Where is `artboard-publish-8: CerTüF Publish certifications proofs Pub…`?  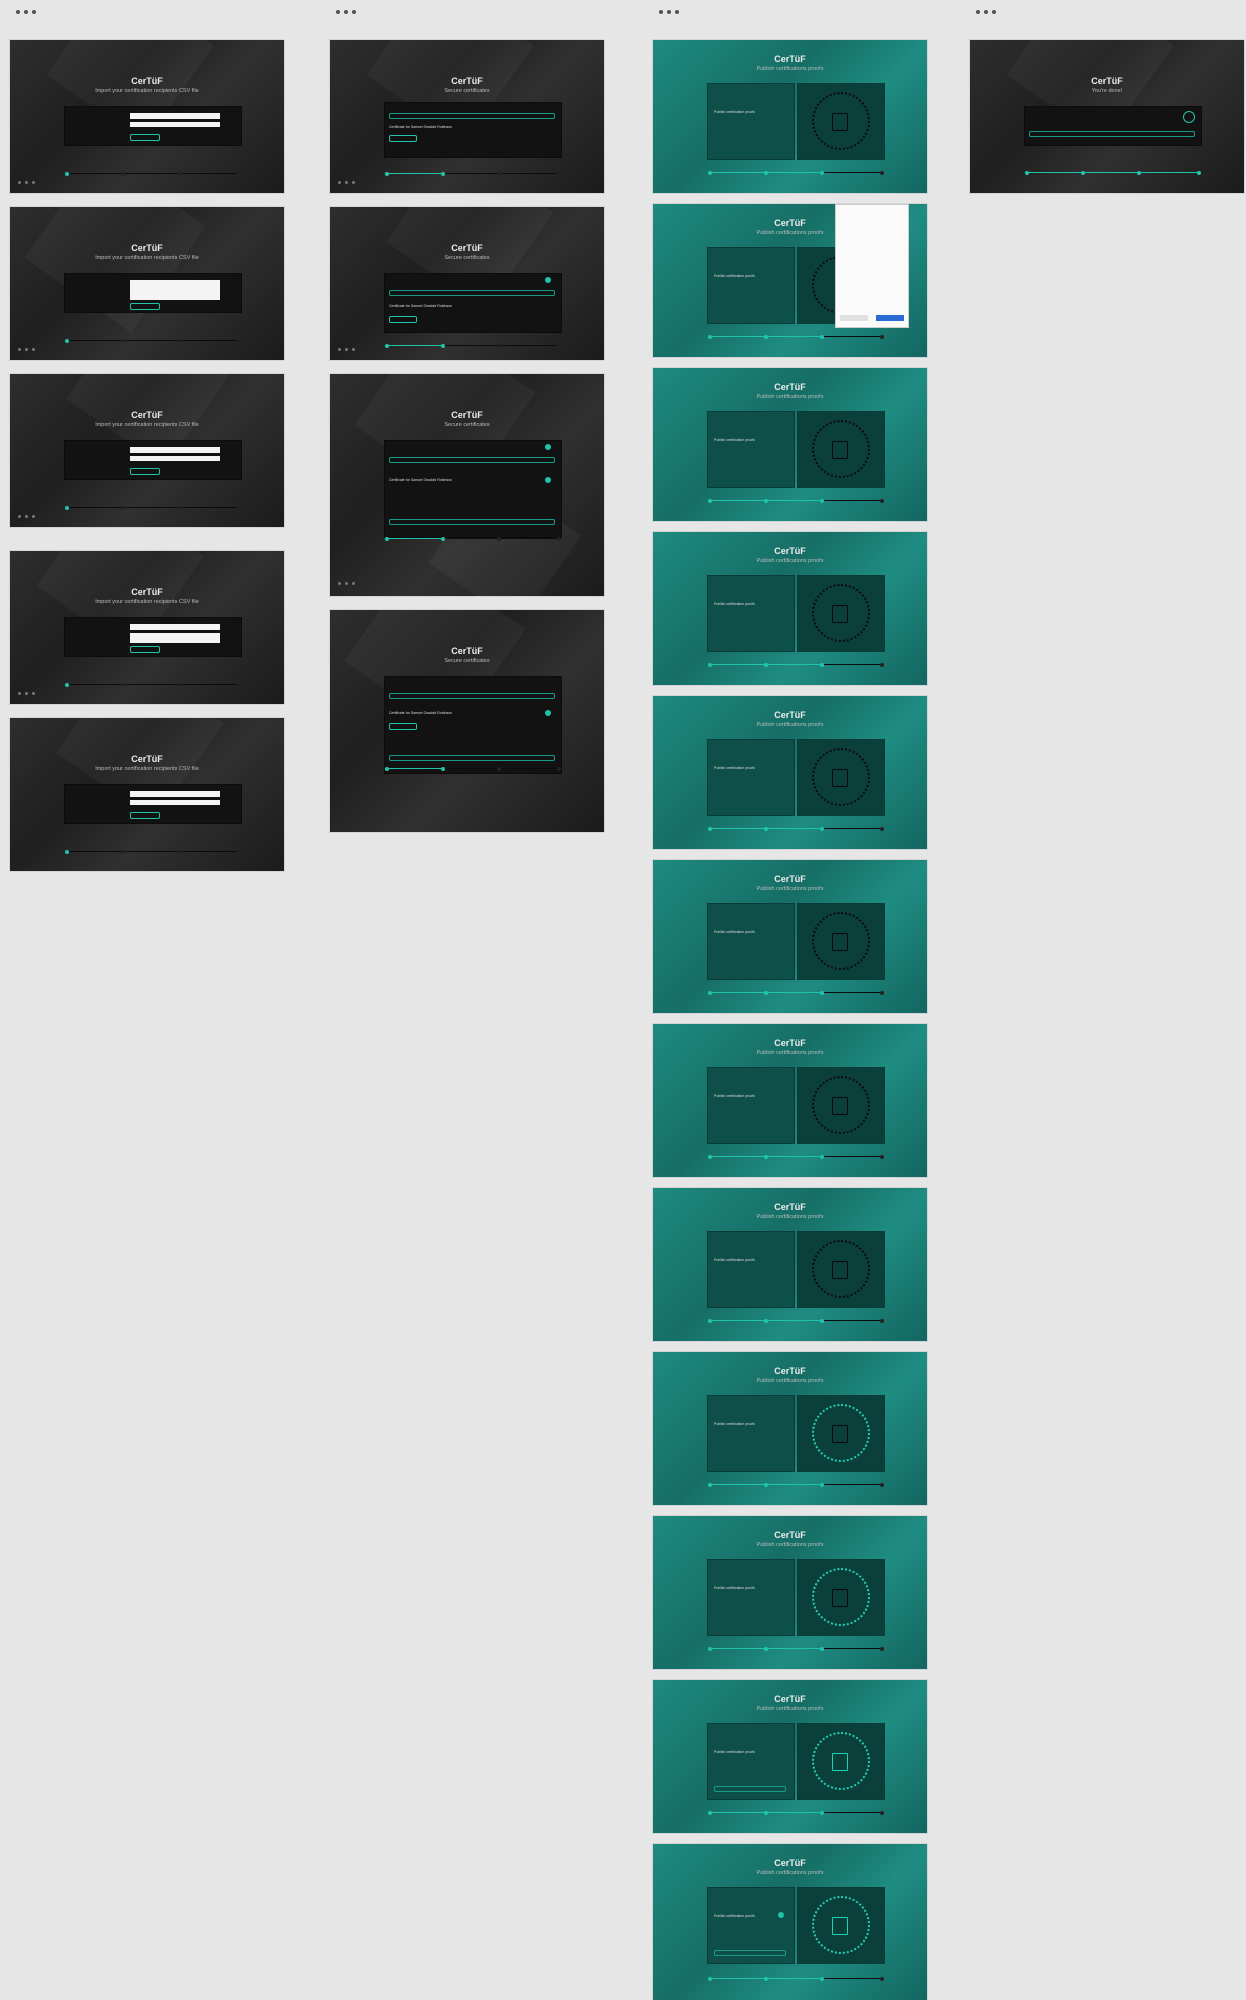 artboard-publish-8: CerTüF Publish certifications proofs Pub… is located at coordinates (790, 1264).